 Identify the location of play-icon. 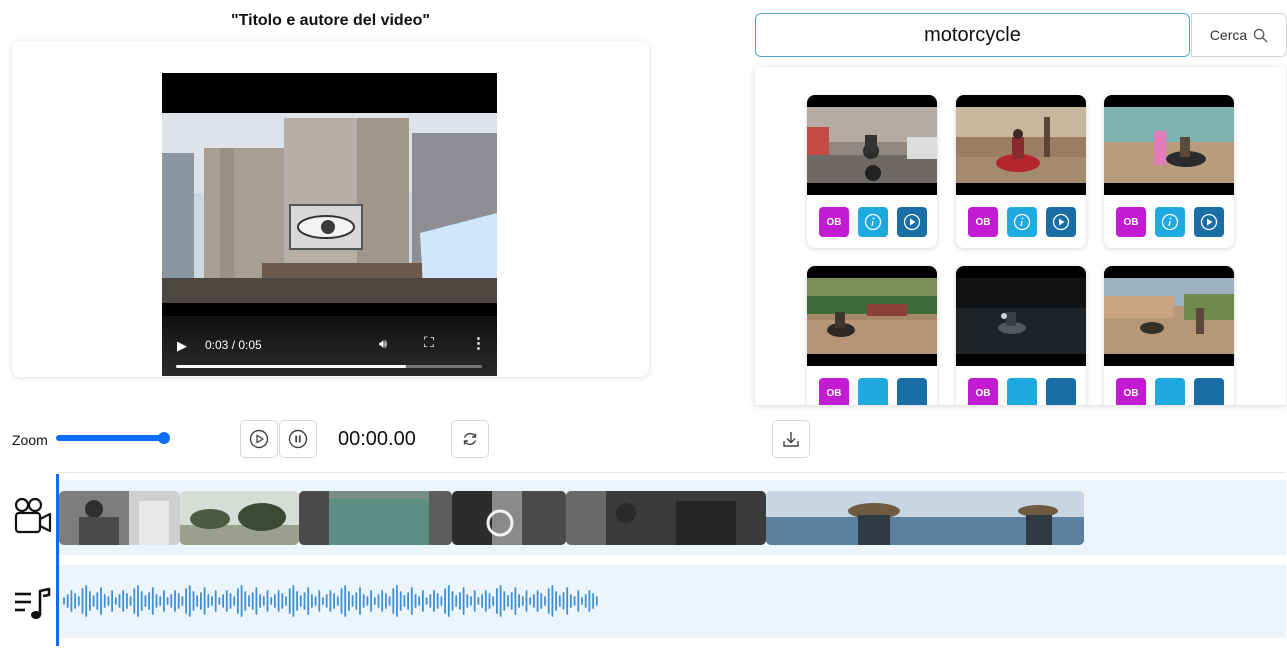
(259, 439).